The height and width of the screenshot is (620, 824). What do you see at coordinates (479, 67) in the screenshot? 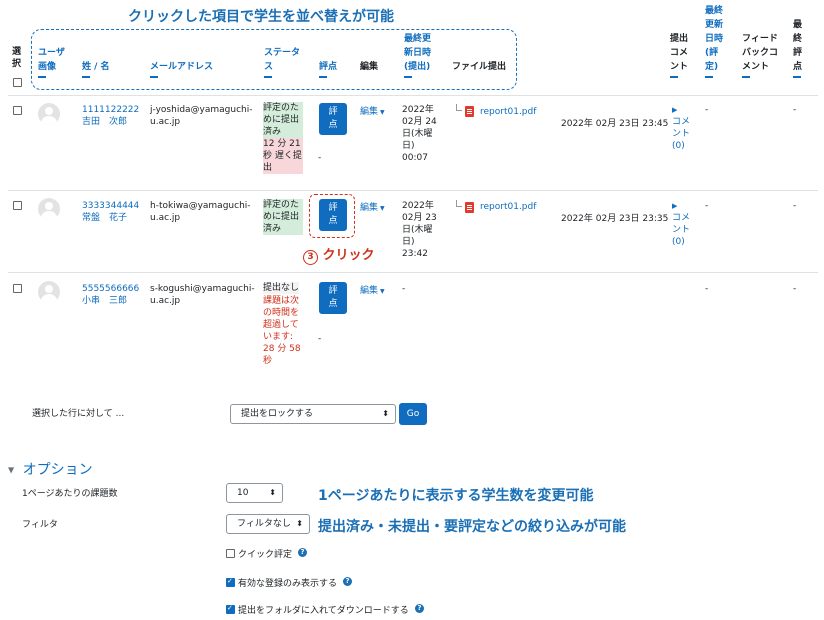
I see `header-file-submission: ファイル提出` at bounding box center [479, 67].